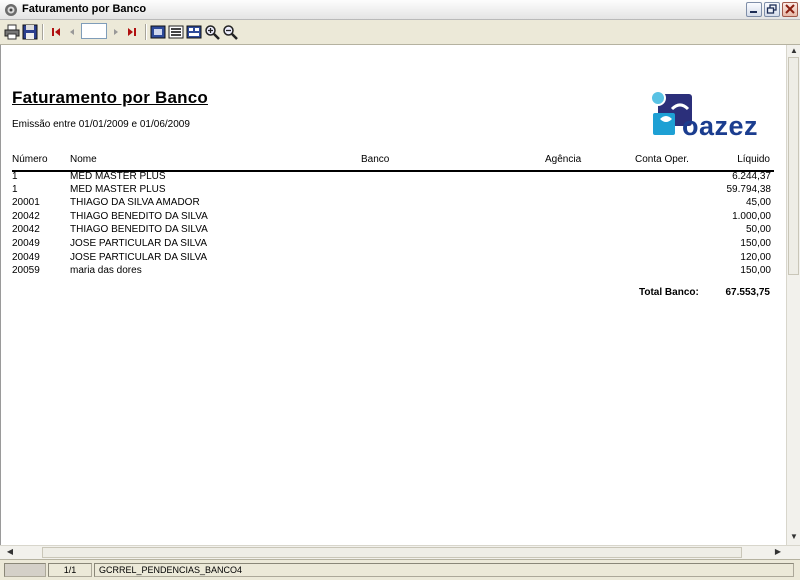 The image size is (800, 580). Describe the element at coordinates (30, 32) in the screenshot. I see `save-icon` at that location.